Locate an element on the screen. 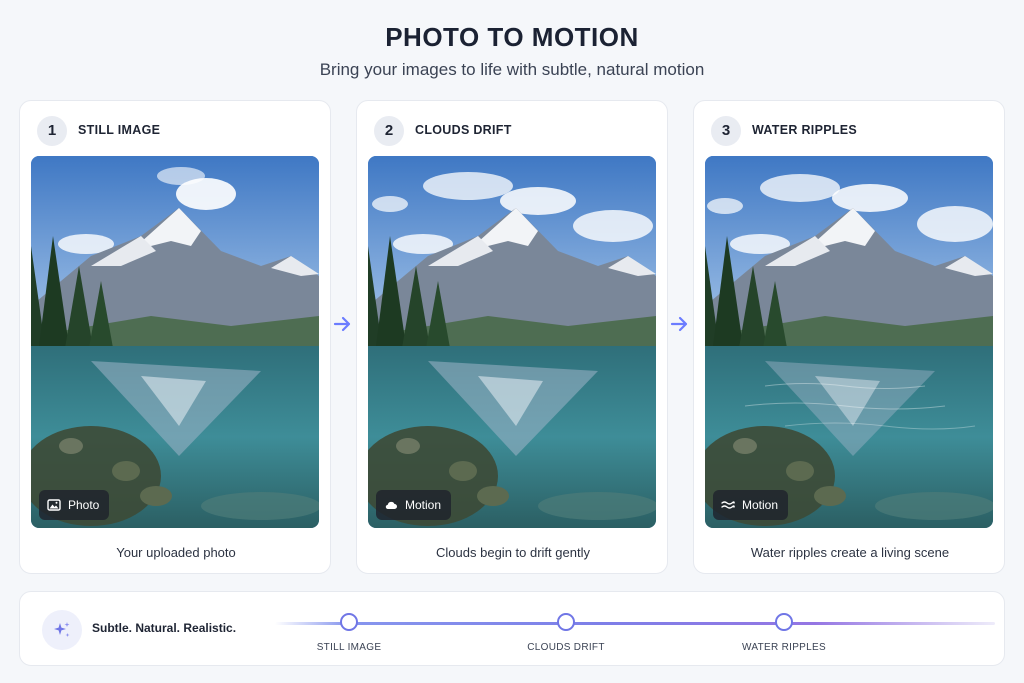 This screenshot has height=683, width=1024. timeline-label: STILL IMAGE is located at coordinates (349, 647).